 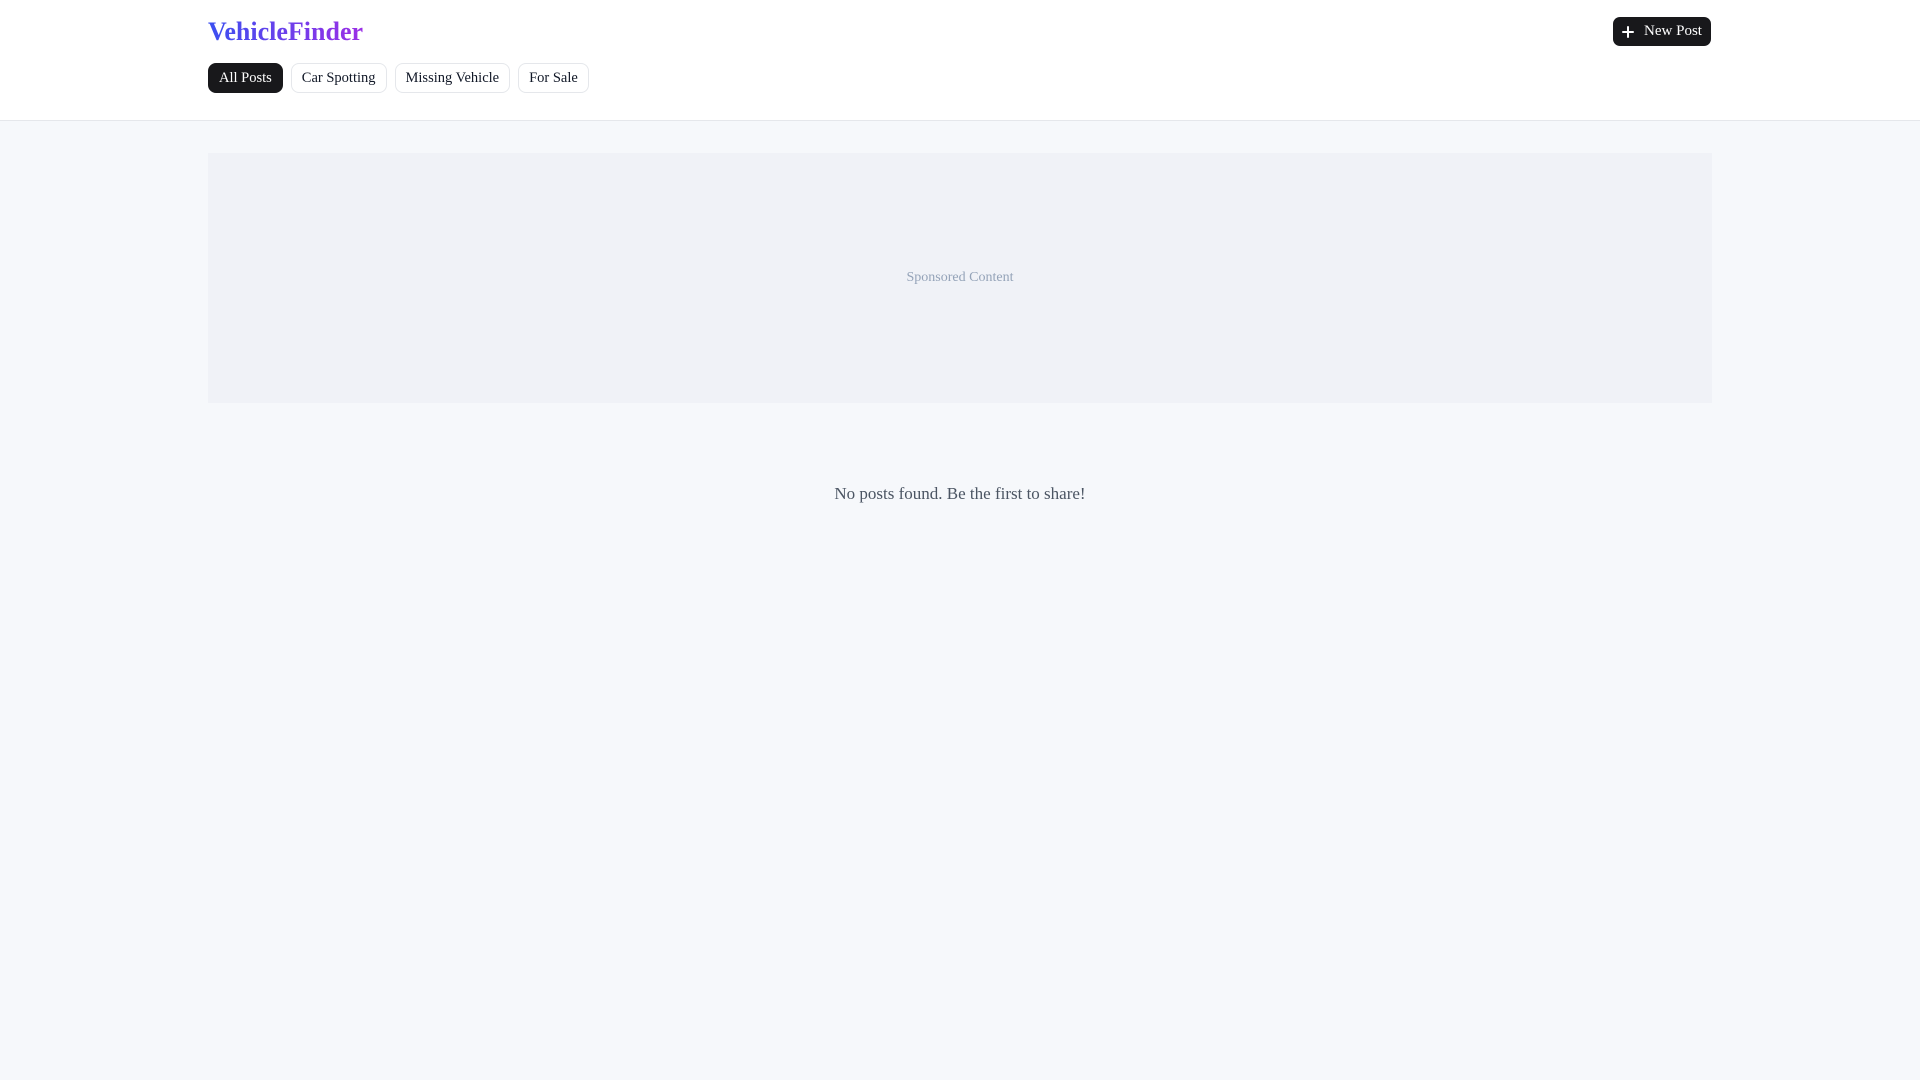 I want to click on sponsored-label: Sponsored Content, so click(x=960, y=277).